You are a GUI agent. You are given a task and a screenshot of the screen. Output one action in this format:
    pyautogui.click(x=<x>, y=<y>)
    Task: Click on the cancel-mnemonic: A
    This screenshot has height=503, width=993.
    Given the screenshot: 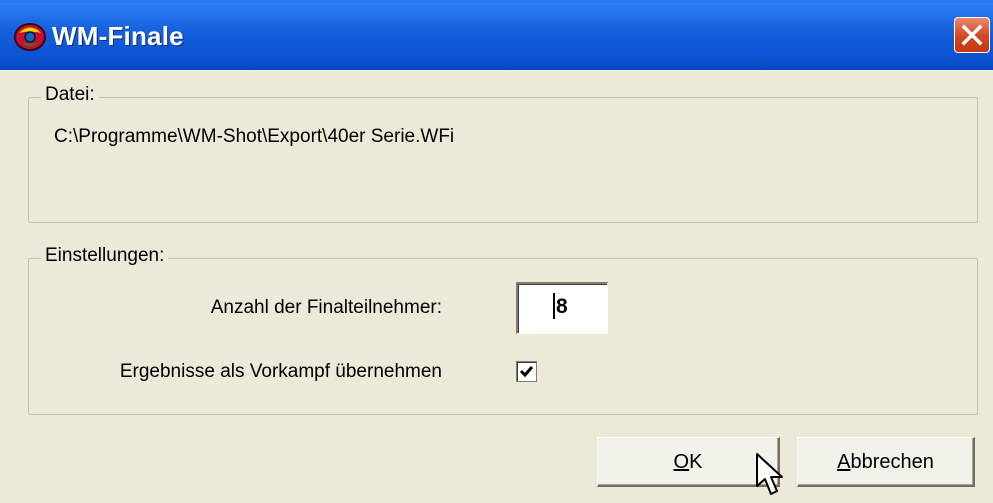 What is the action you would take?
    pyautogui.click(x=844, y=462)
    